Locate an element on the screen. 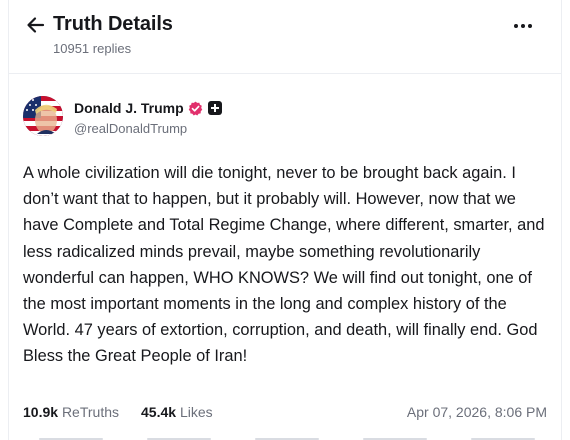  replies-number: 10951 is located at coordinates (71, 48).